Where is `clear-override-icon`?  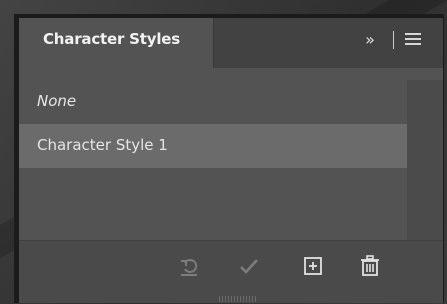
clear-override-icon is located at coordinates (189, 267).